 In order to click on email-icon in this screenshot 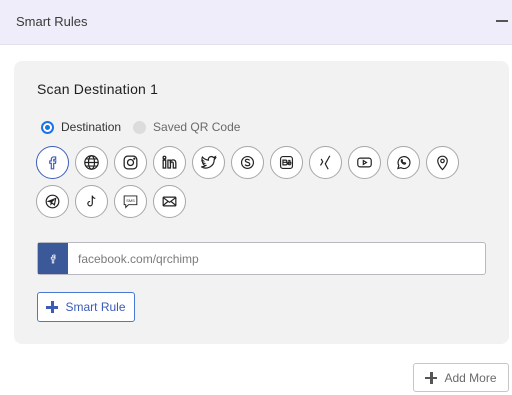, I will do `click(169, 201)`.